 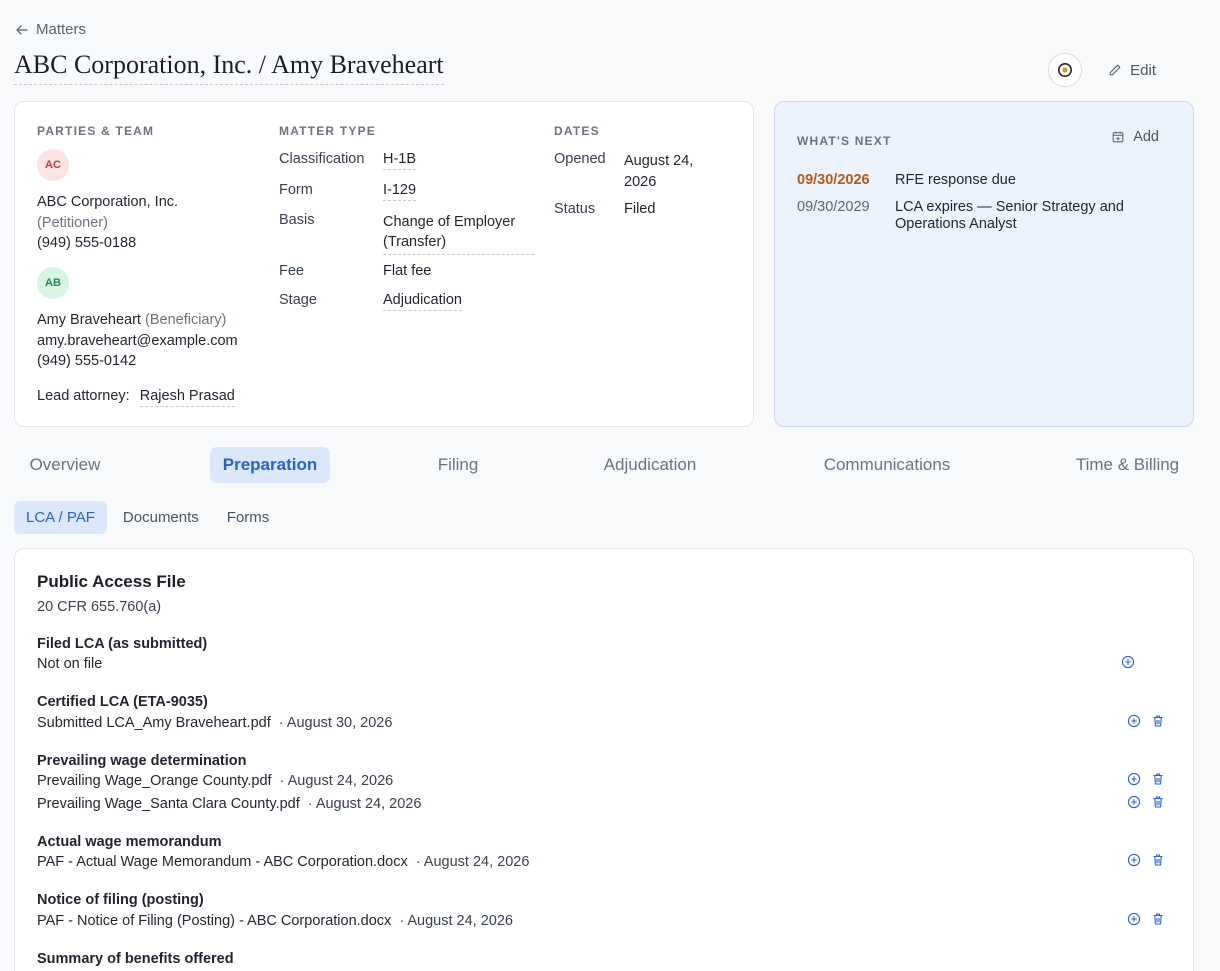 What do you see at coordinates (154, 723) in the screenshot?
I see `file-link: Submitted LCA_Amy Braveheart.pdf` at bounding box center [154, 723].